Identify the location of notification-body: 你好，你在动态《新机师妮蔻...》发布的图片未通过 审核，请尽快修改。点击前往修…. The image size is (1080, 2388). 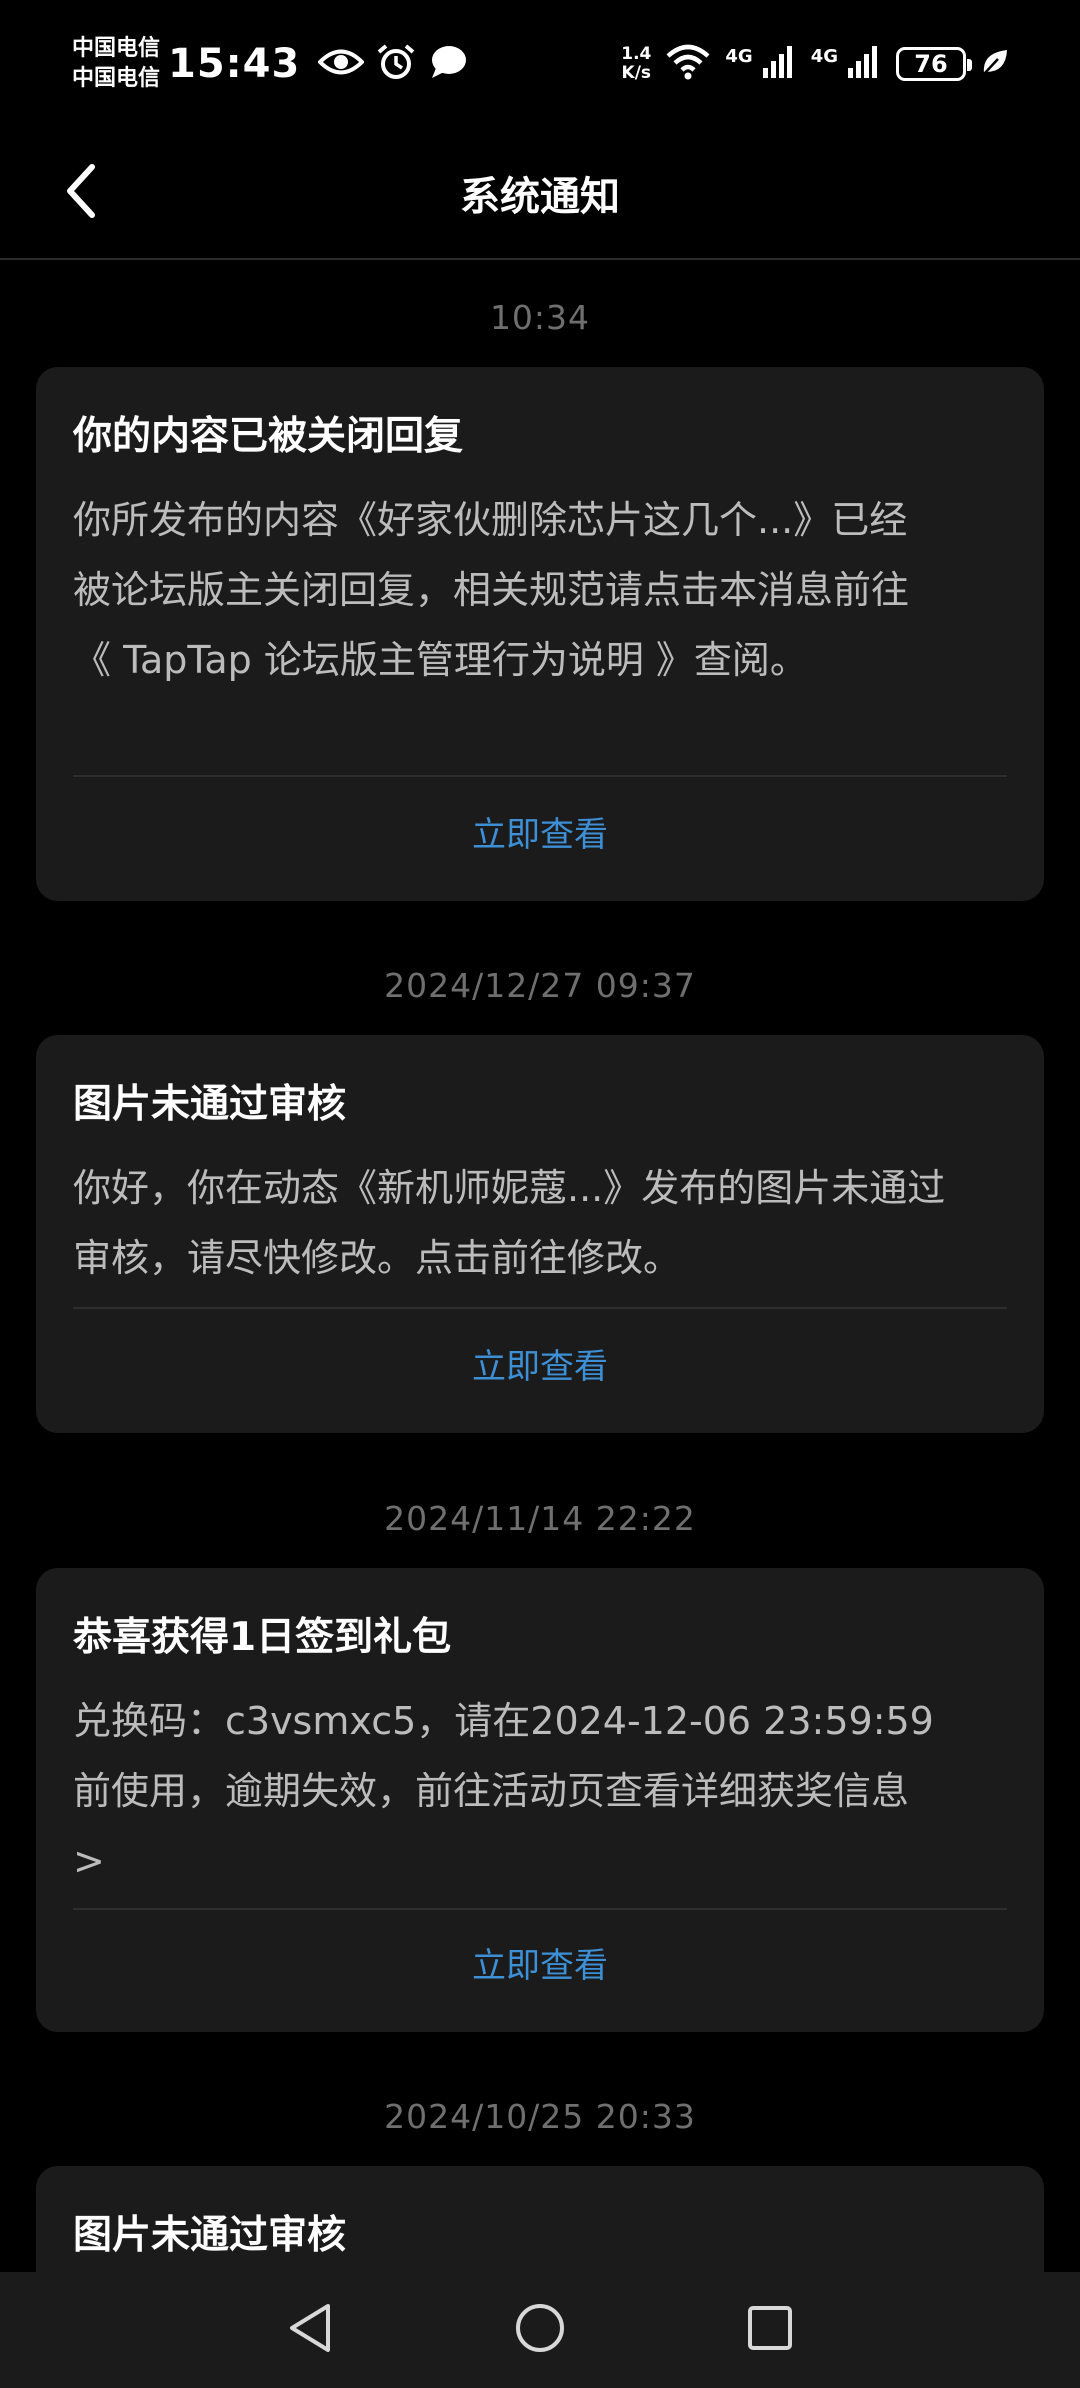
(543, 1223).